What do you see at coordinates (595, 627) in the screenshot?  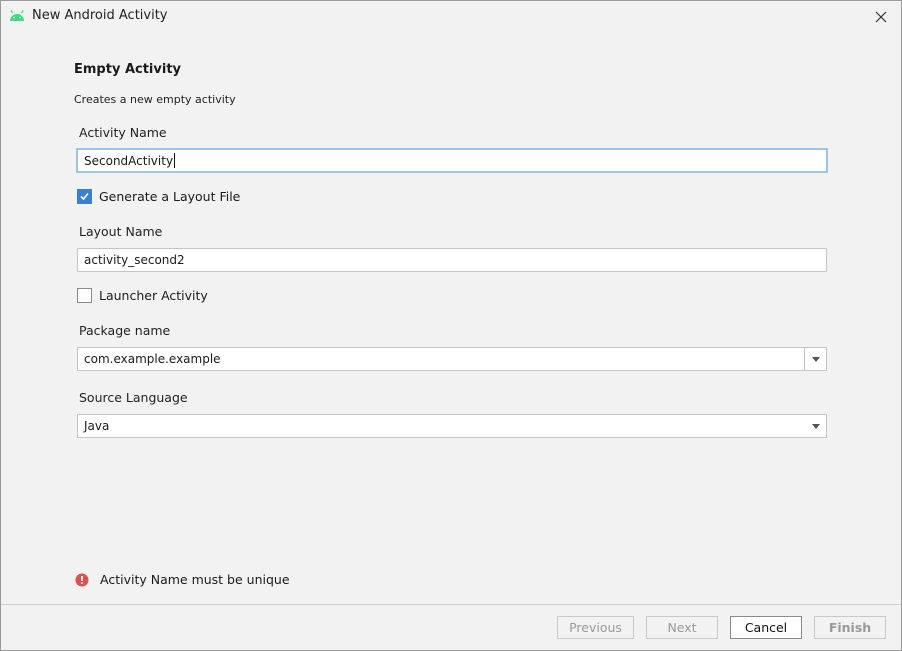 I see `previous-button: Previous` at bounding box center [595, 627].